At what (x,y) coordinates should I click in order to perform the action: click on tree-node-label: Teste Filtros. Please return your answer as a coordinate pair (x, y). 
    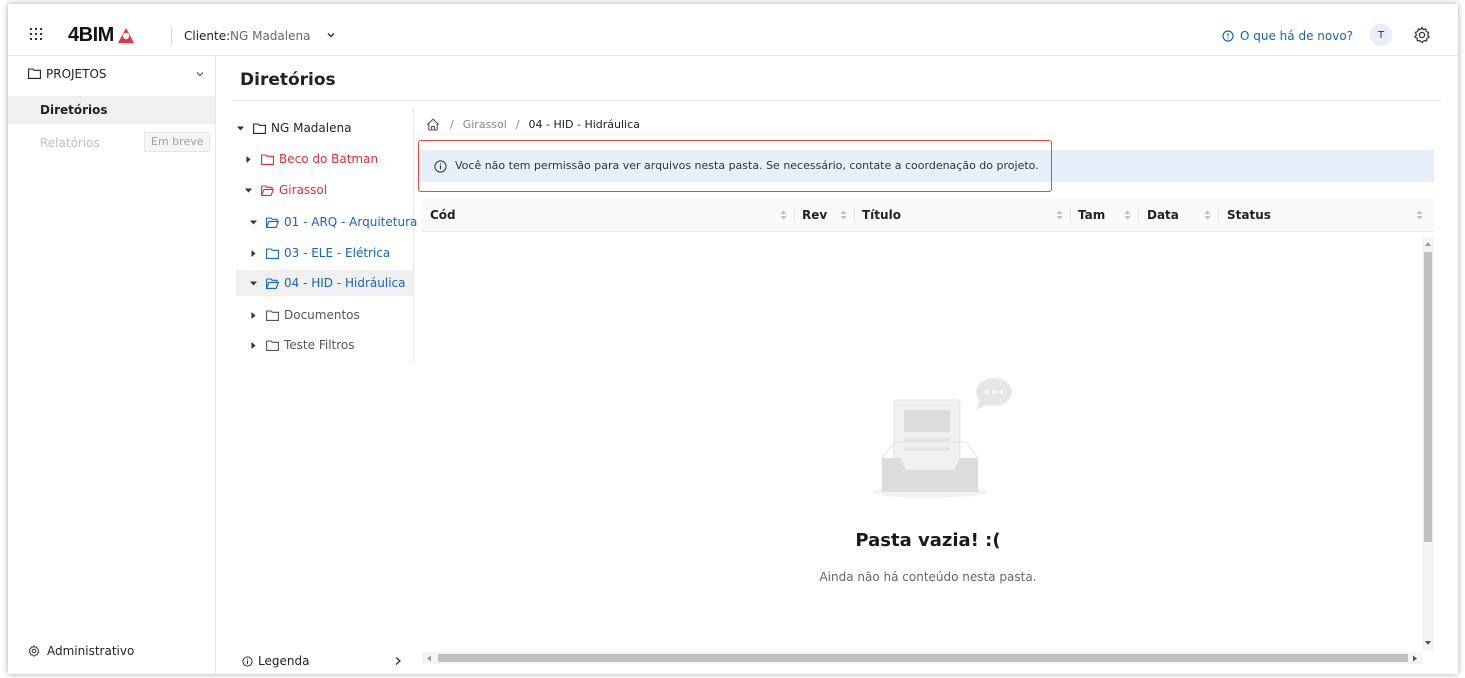
    Looking at the image, I should click on (319, 345).